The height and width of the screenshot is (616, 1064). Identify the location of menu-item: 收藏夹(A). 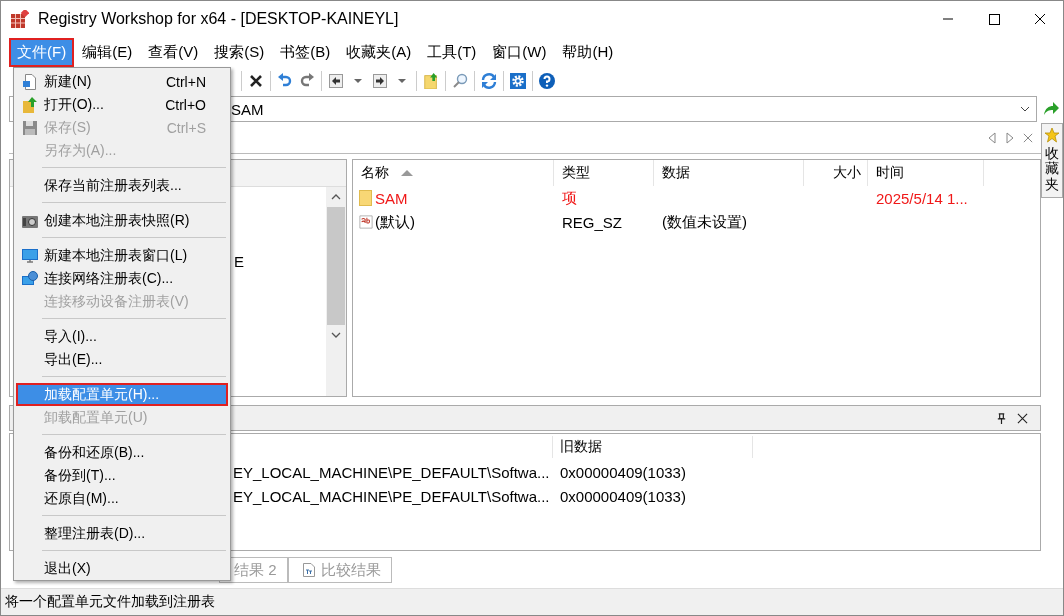
(379, 52).